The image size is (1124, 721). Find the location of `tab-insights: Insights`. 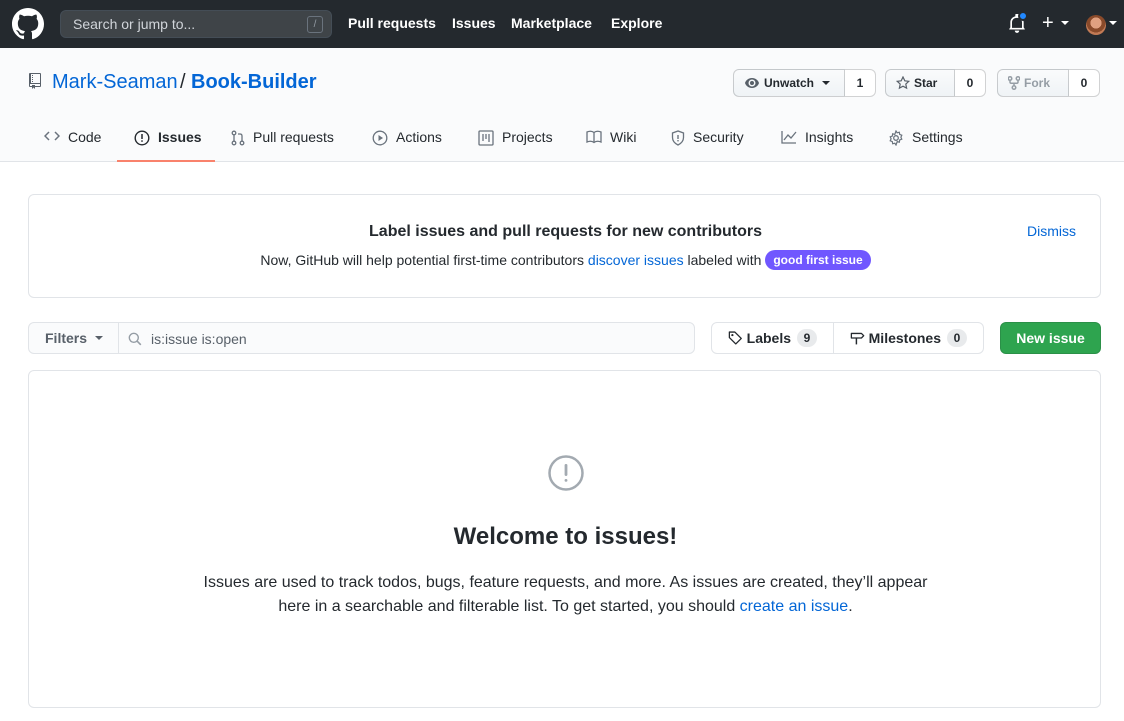

tab-insights: Insights is located at coordinates (817, 142).